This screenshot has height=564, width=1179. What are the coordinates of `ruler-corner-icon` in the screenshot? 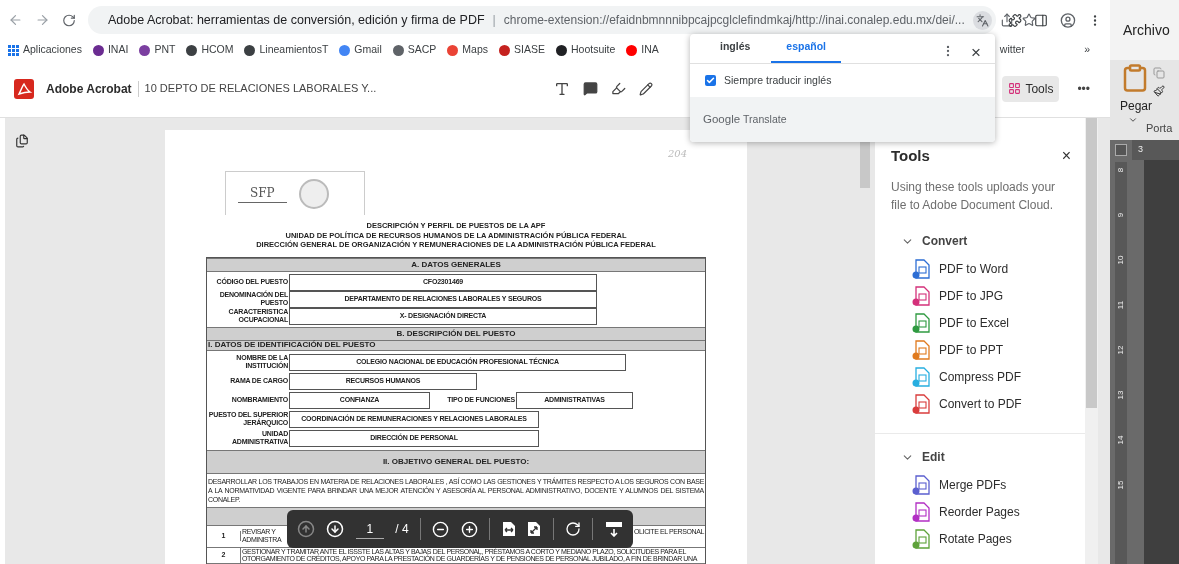 It's located at (1121, 150).